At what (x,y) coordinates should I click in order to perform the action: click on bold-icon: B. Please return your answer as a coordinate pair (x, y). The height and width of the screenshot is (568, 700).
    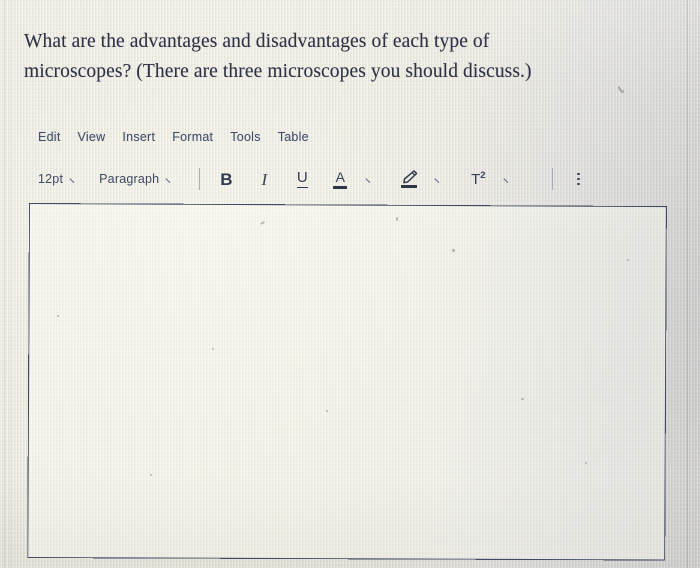
    Looking at the image, I should click on (226, 179).